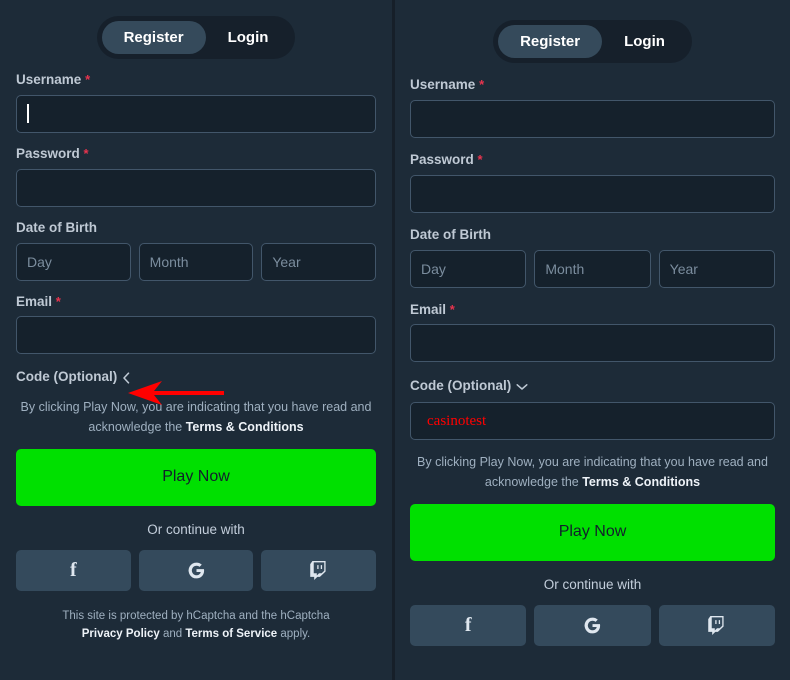 The height and width of the screenshot is (680, 790). I want to click on captcha-suffix: apply., so click(294, 634).